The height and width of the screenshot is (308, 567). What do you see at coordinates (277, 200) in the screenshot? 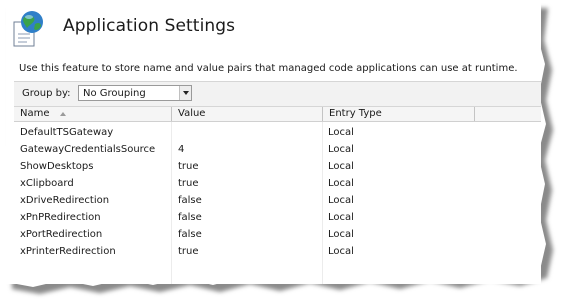
I see `table-row: xDriveRedirection false Local` at bounding box center [277, 200].